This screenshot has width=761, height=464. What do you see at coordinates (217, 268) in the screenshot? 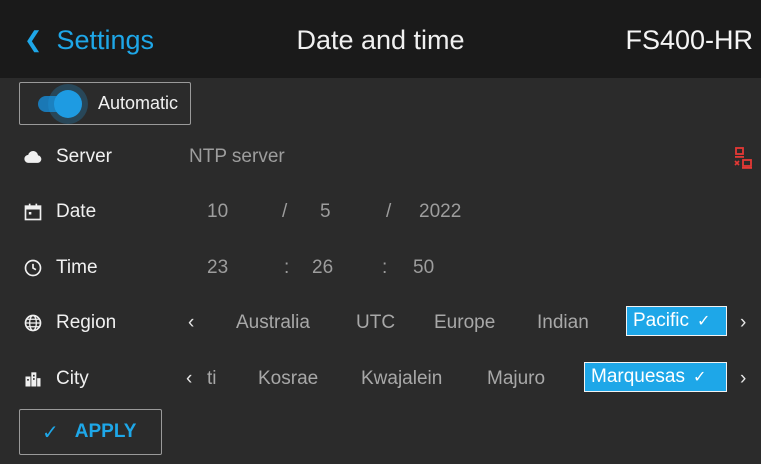
I see `time-hour: 23` at bounding box center [217, 268].